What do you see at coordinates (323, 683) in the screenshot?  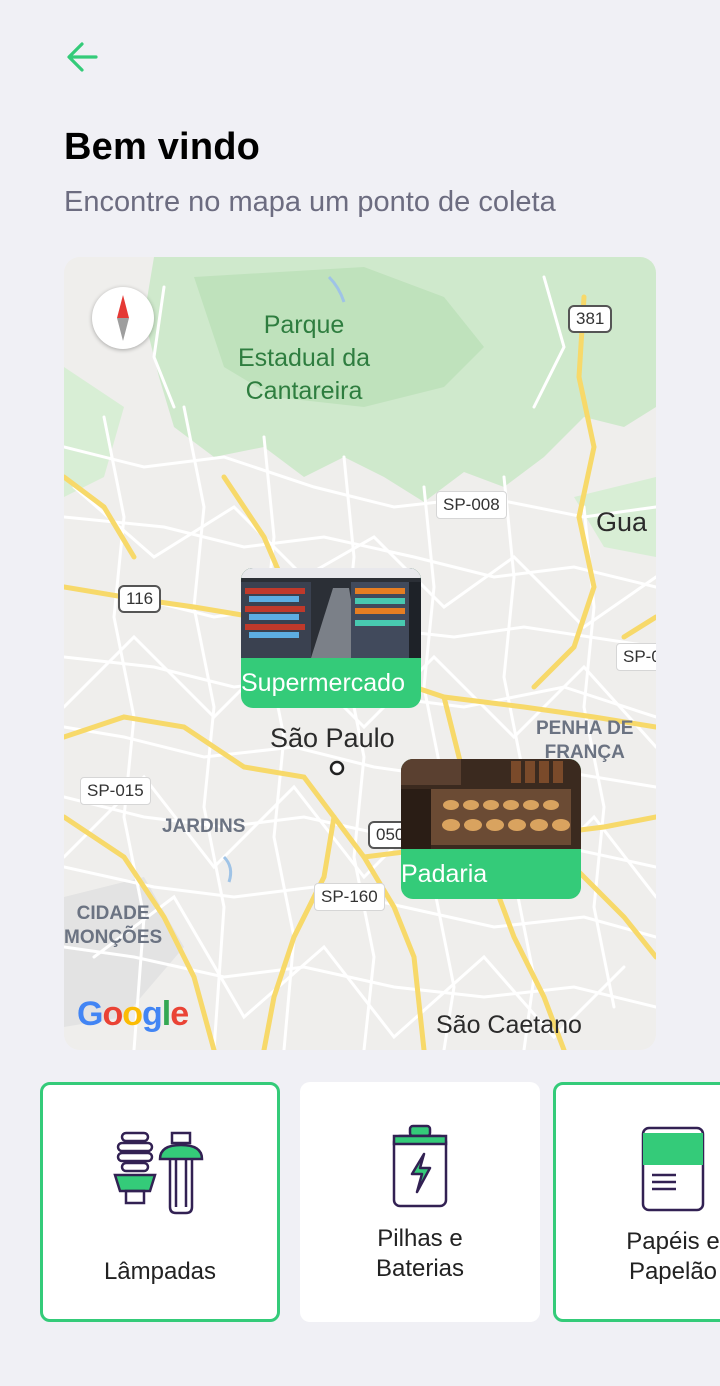 I see `marker-label-supermercado: Supermercado` at bounding box center [323, 683].